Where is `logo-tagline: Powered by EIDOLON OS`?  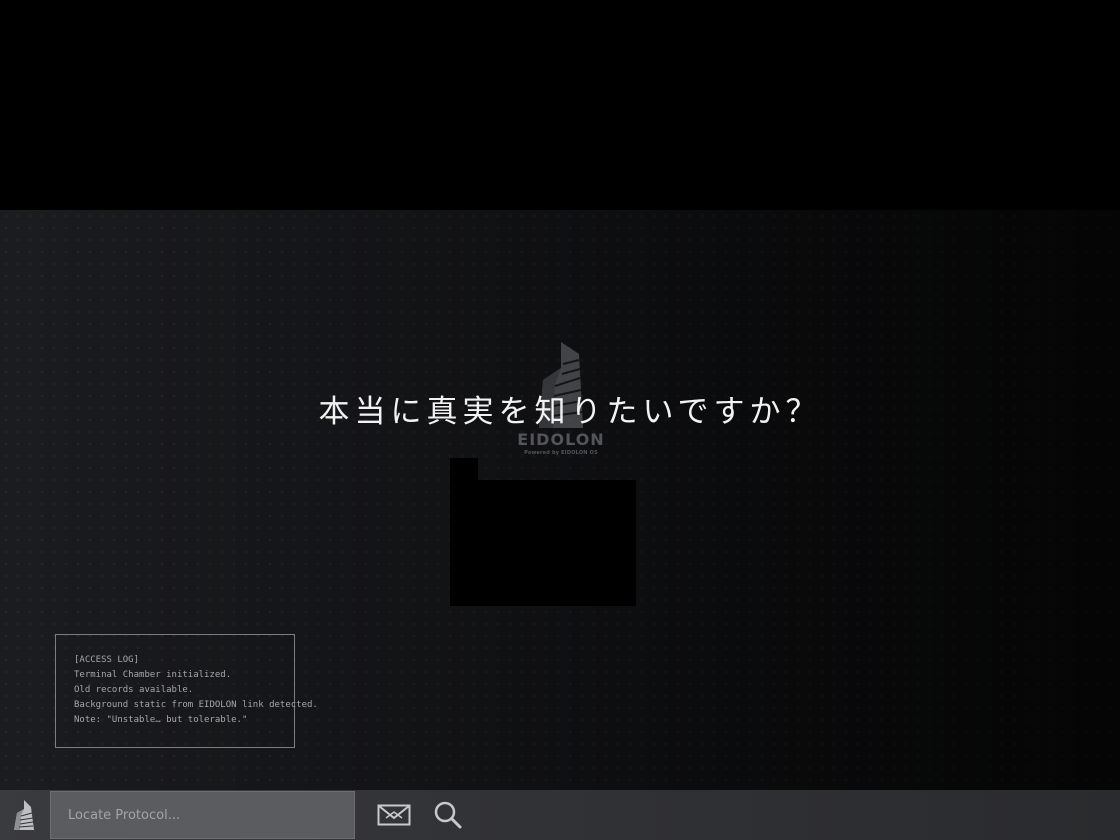
logo-tagline: Powered by EIDOLON OS is located at coordinates (561, 453).